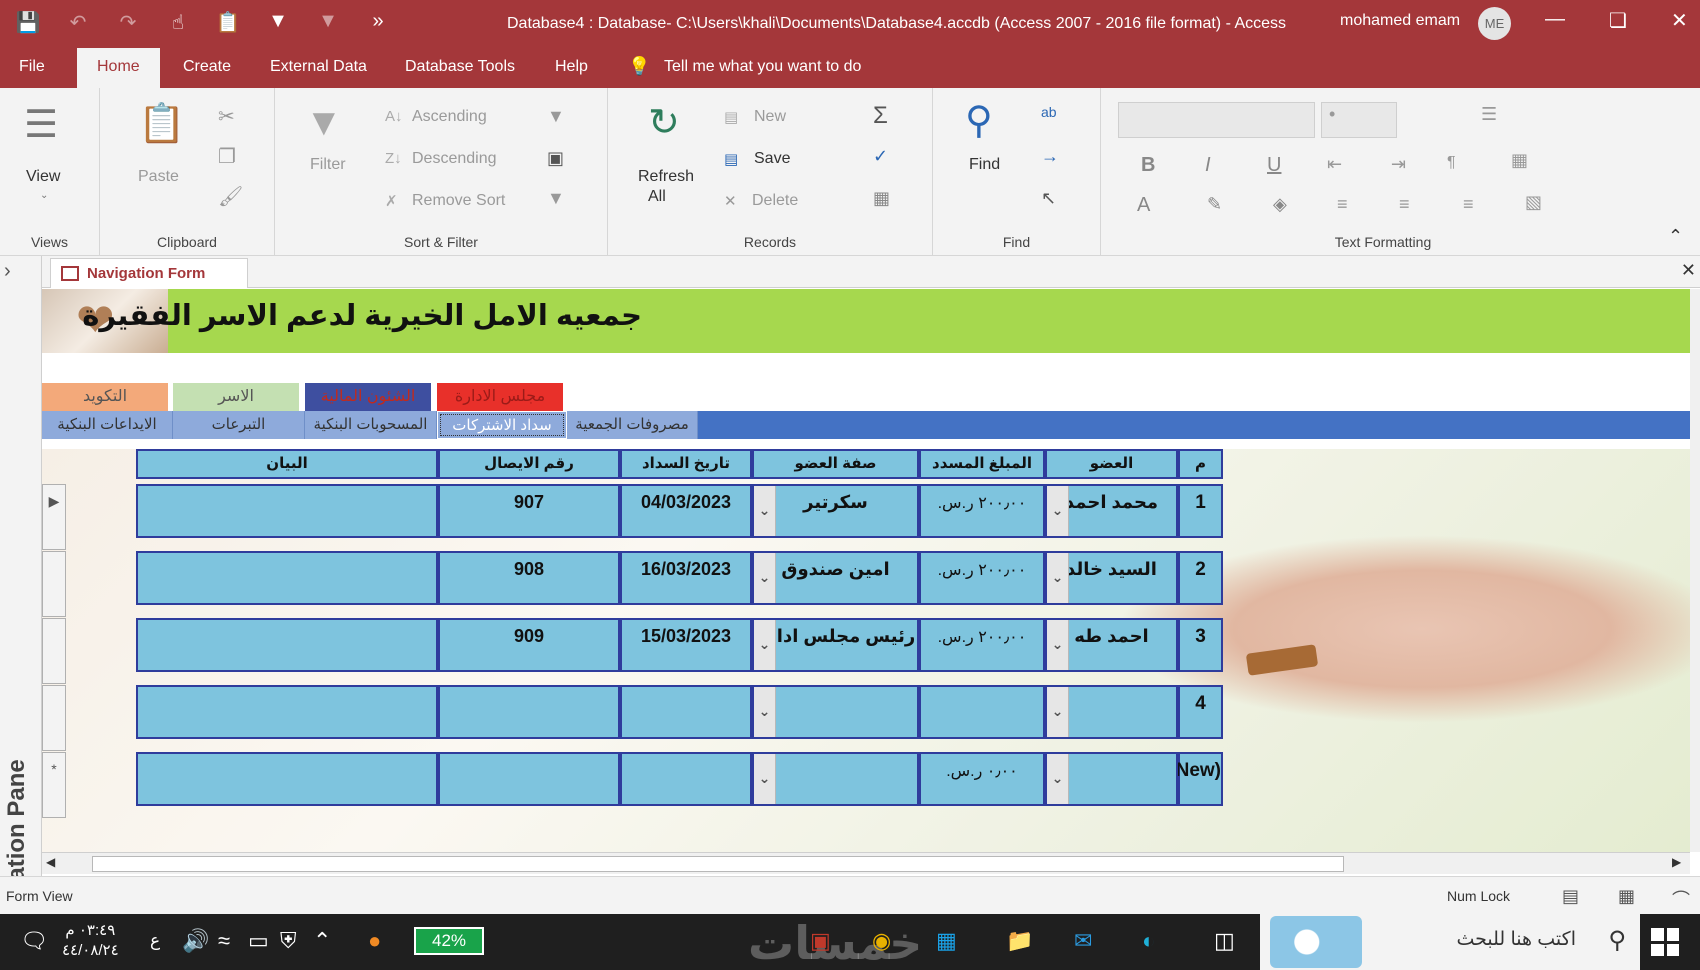 The image size is (1700, 970). What do you see at coordinates (1681, 899) in the screenshot?
I see `design-view-icon: ⌒` at bounding box center [1681, 899].